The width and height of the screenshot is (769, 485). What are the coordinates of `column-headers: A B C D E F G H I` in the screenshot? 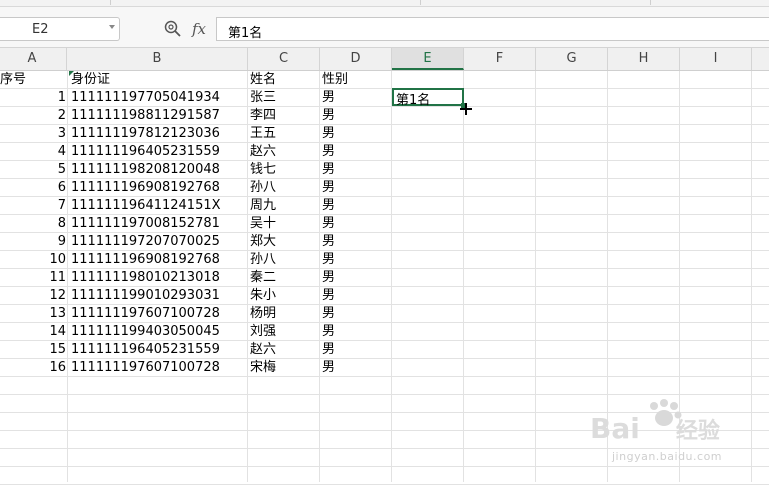 It's located at (384, 59).